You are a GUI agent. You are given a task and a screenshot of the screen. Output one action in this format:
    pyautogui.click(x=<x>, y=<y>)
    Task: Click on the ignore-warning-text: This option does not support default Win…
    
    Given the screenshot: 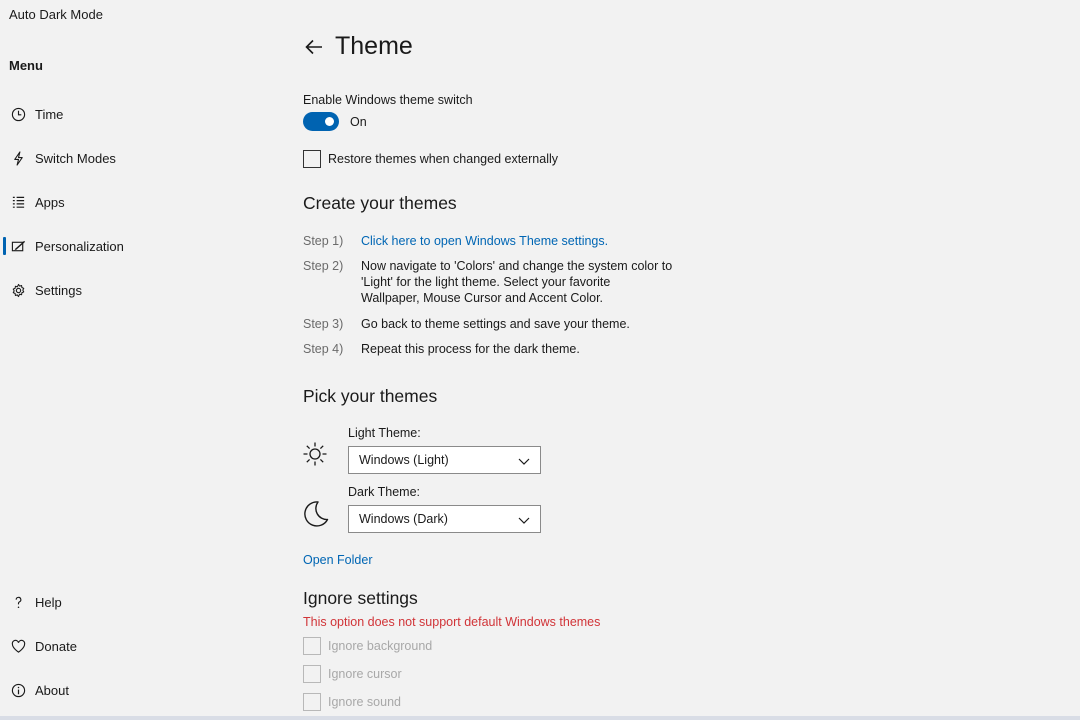 What is the action you would take?
    pyautogui.click(x=452, y=622)
    